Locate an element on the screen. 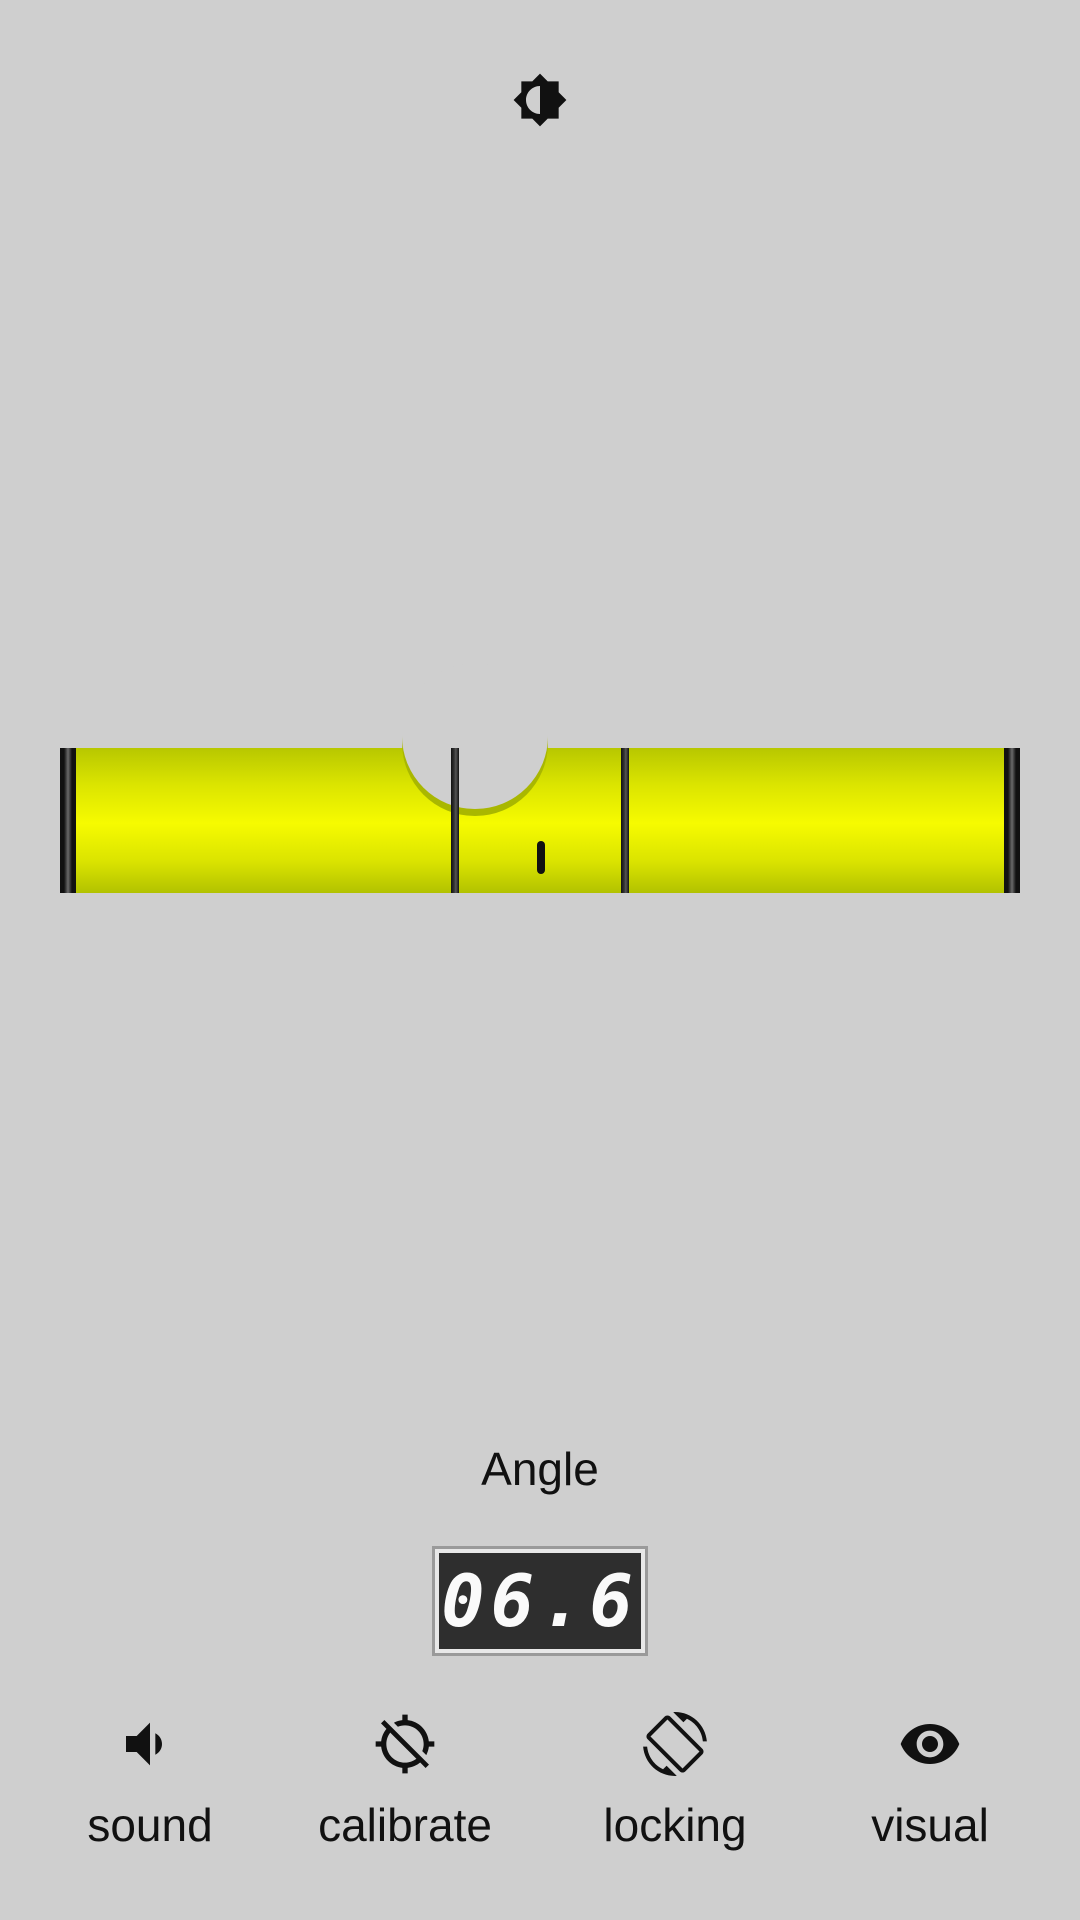 This screenshot has height=1920, width=1080. brightness-button is located at coordinates (540, 100).